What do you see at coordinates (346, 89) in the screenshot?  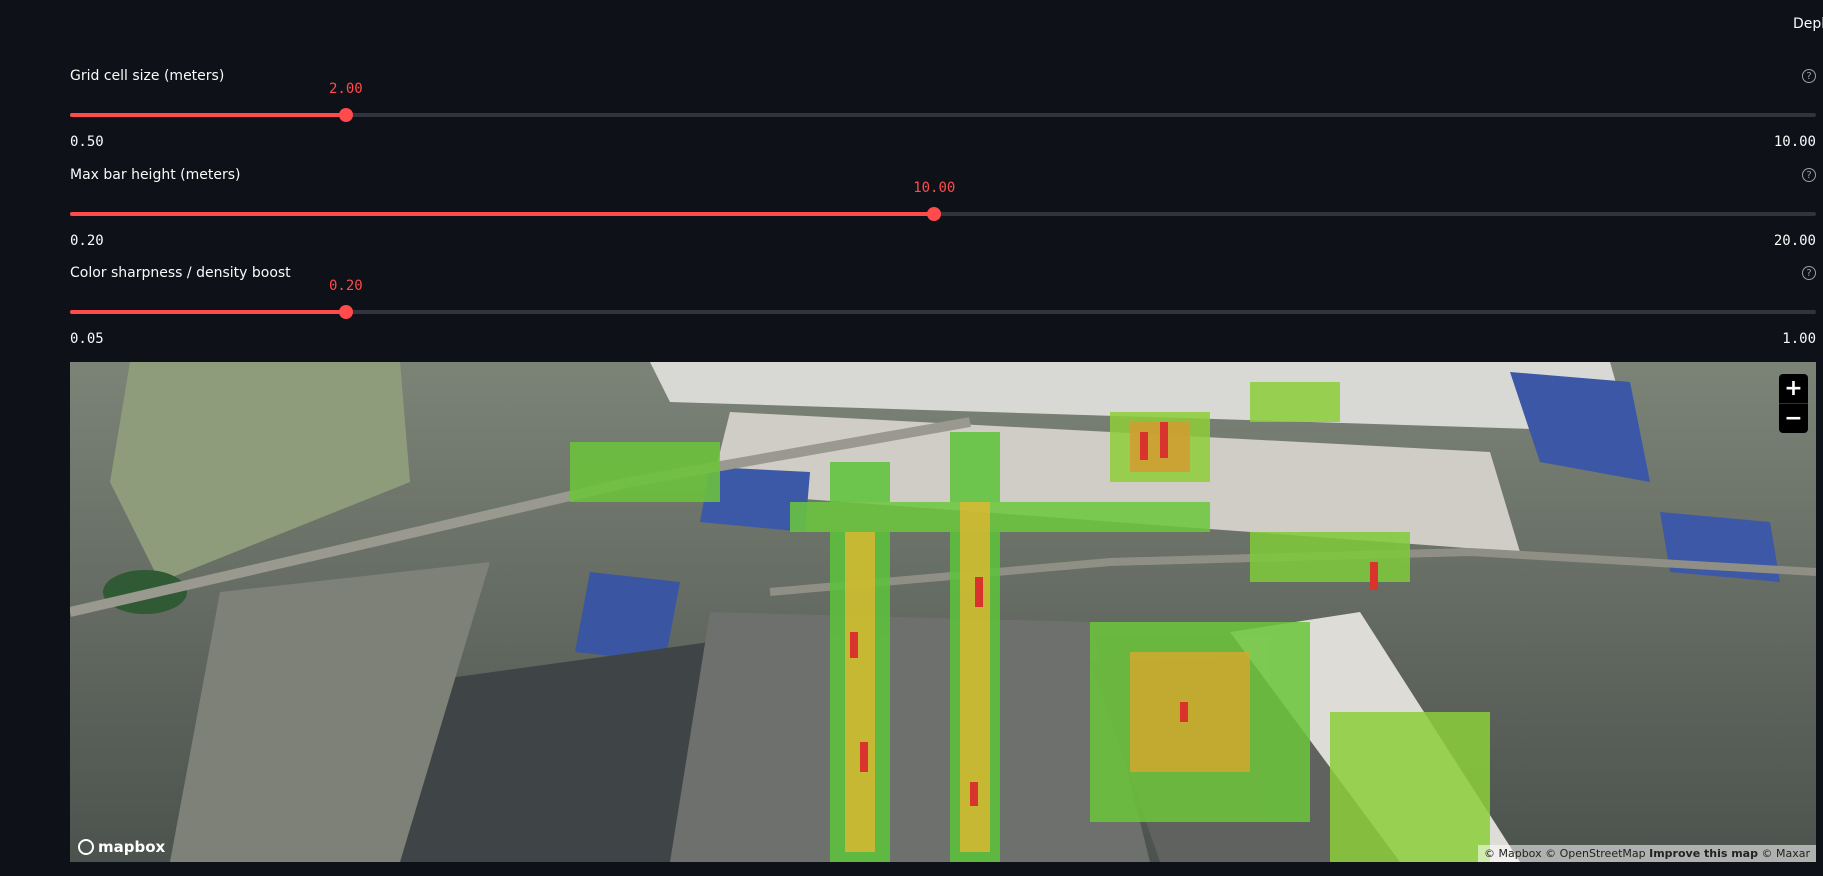 I see `slider-value: 2.00` at bounding box center [346, 89].